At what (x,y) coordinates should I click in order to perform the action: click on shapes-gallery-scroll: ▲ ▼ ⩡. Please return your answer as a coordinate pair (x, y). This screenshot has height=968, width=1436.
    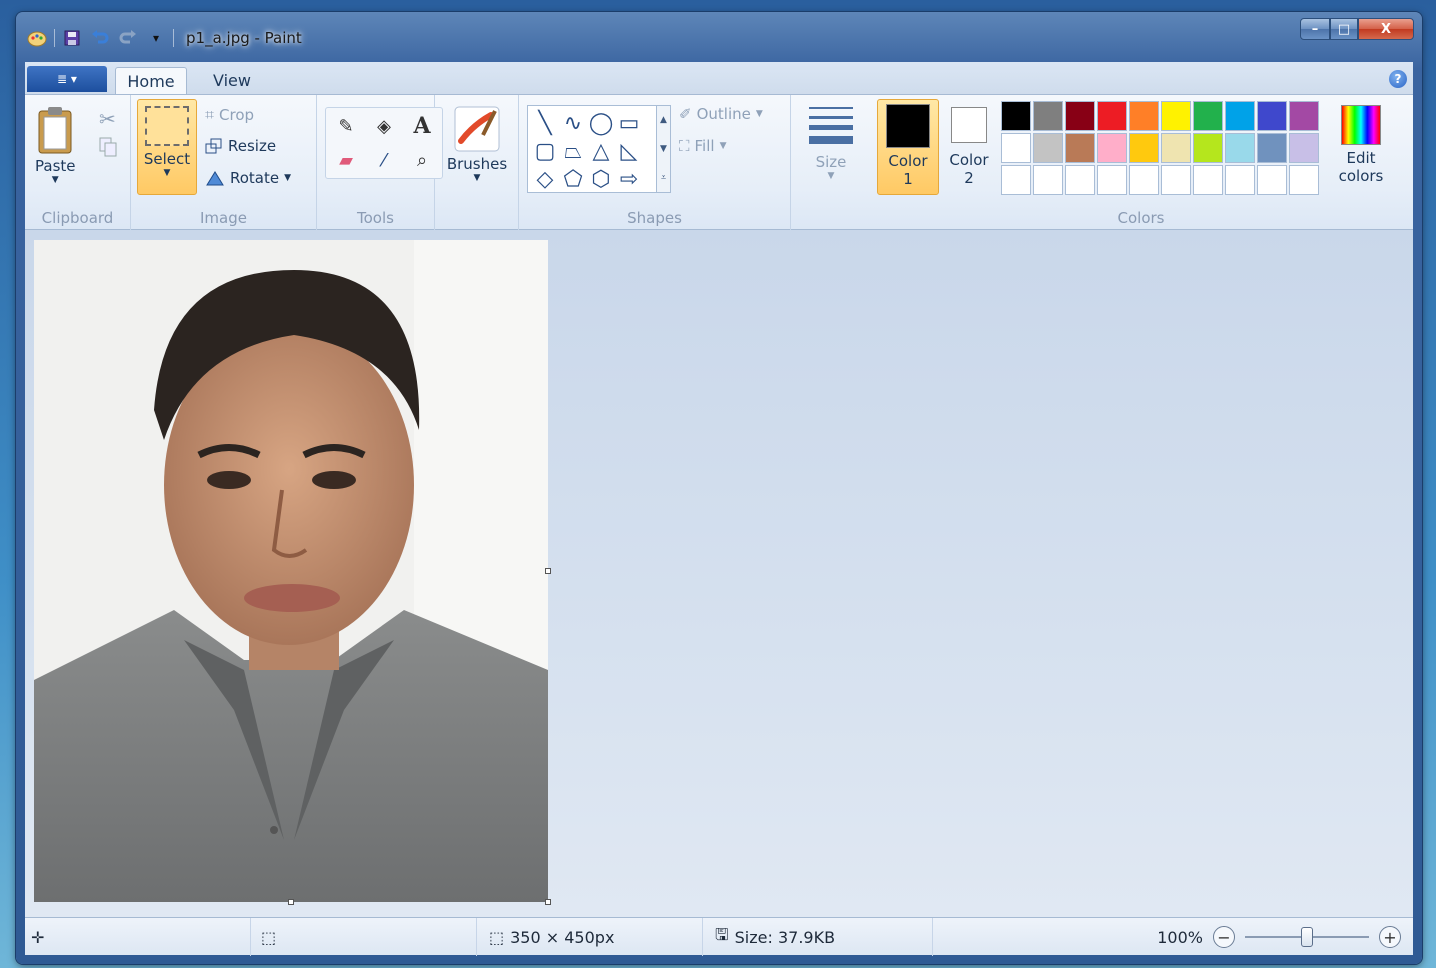
    Looking at the image, I should click on (664, 149).